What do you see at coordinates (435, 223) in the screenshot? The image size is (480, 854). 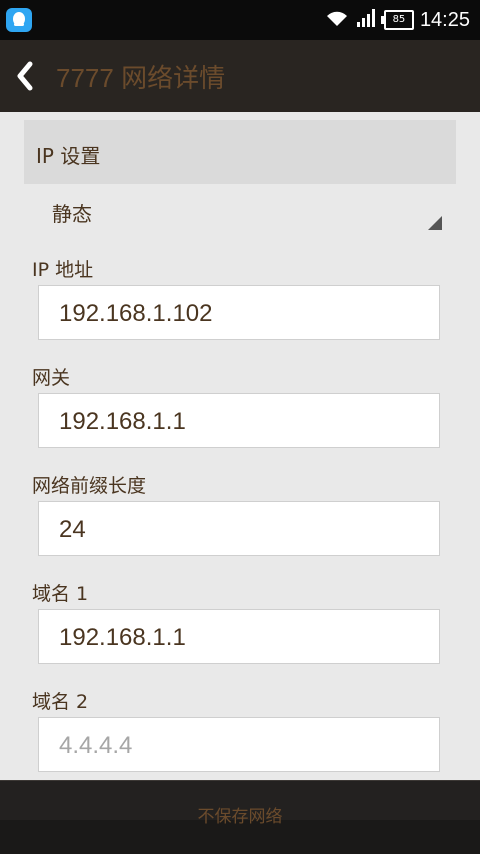 I see `dropdown-arrow-icon` at bounding box center [435, 223].